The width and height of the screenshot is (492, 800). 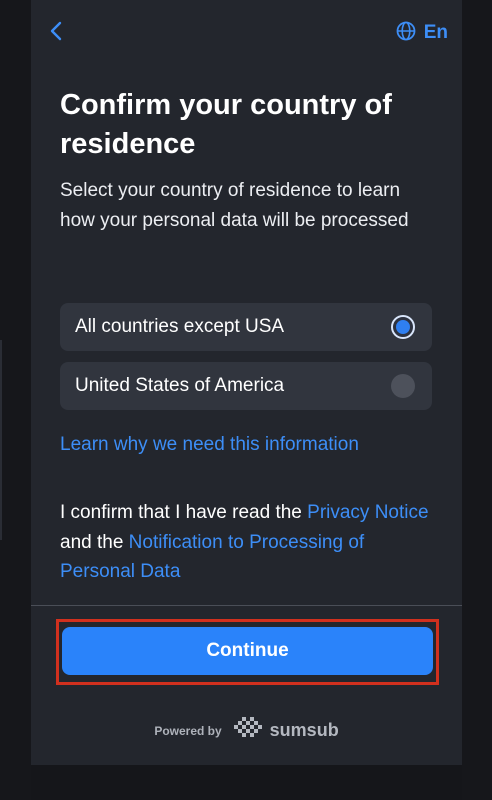 I want to click on option-label: United States of America, so click(x=180, y=385).